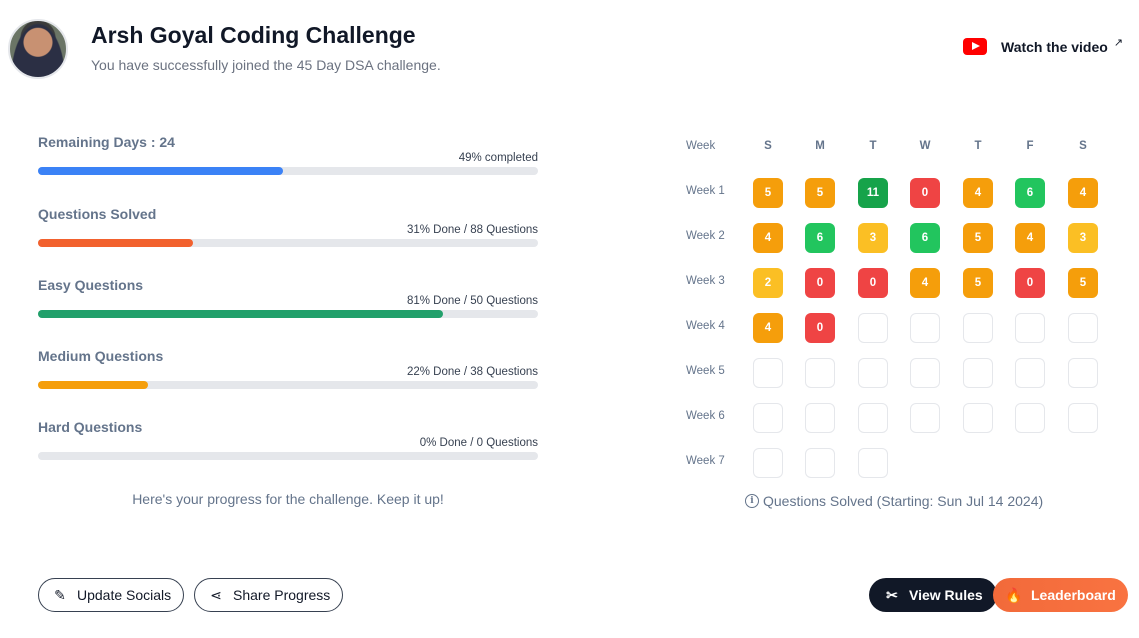  What do you see at coordinates (288, 368) in the screenshot?
I see `progress-item: Medium Questions 22% Done / 38 Questions` at bounding box center [288, 368].